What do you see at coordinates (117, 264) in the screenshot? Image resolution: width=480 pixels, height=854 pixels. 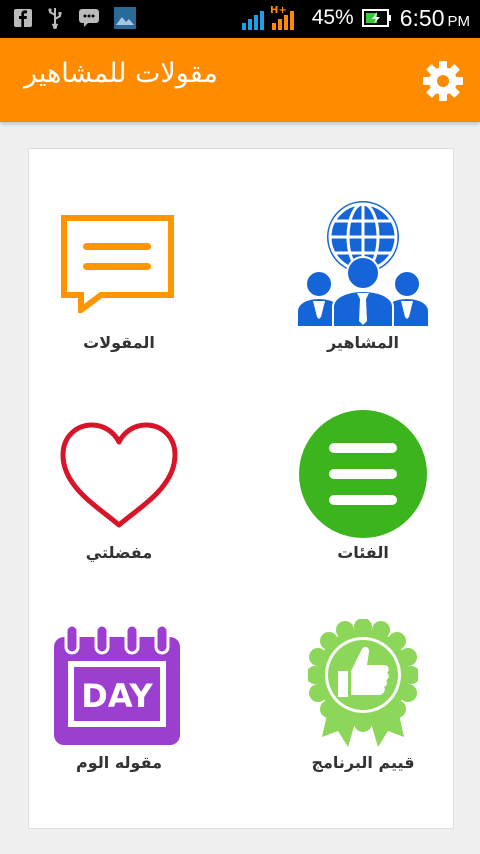 I see `speech-bubble-icon` at bounding box center [117, 264].